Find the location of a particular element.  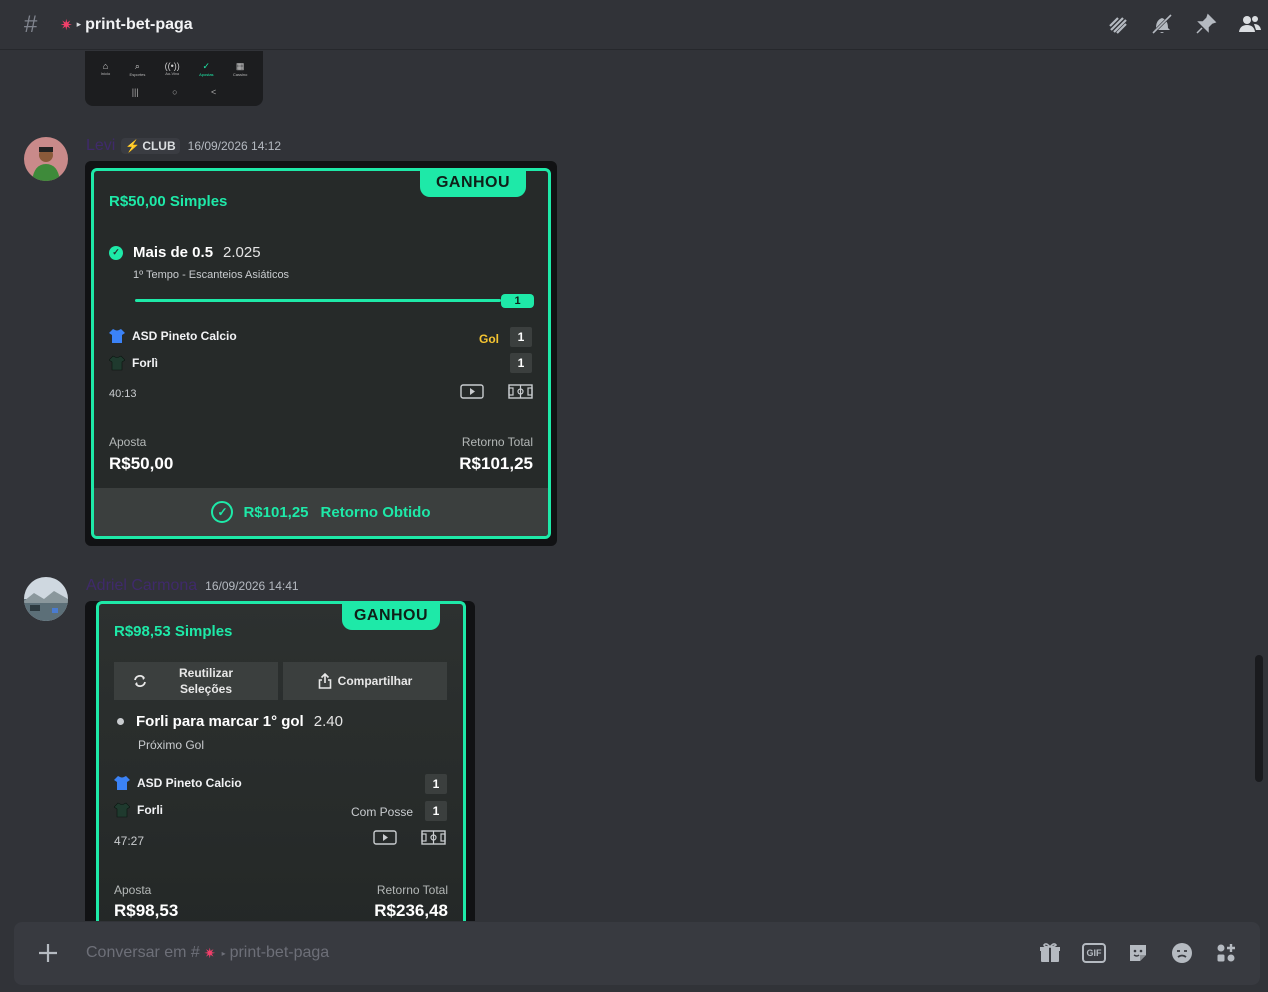

nav-label: Início is located at coordinates (105, 73).